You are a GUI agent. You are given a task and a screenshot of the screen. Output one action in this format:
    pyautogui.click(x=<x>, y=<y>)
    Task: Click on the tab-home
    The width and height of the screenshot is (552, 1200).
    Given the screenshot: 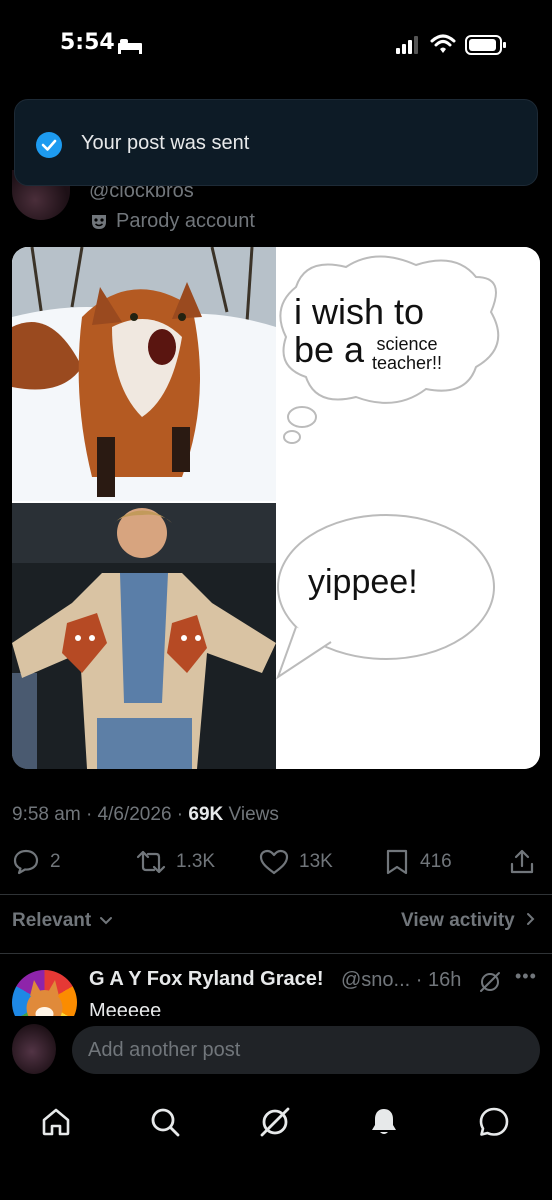 What is the action you would take?
    pyautogui.click(x=56, y=1122)
    